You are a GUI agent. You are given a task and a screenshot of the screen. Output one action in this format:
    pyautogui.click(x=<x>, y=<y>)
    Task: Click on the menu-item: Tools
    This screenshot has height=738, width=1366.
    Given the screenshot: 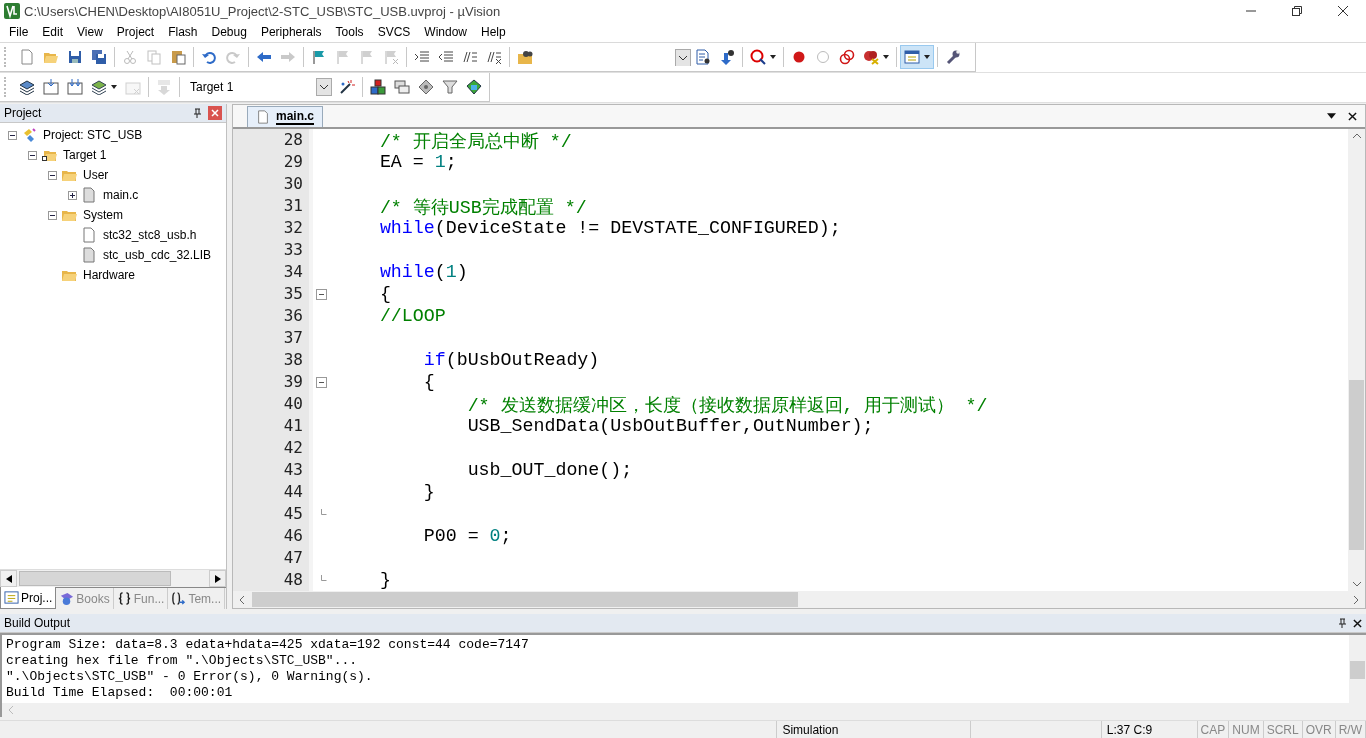 What is the action you would take?
    pyautogui.click(x=349, y=32)
    